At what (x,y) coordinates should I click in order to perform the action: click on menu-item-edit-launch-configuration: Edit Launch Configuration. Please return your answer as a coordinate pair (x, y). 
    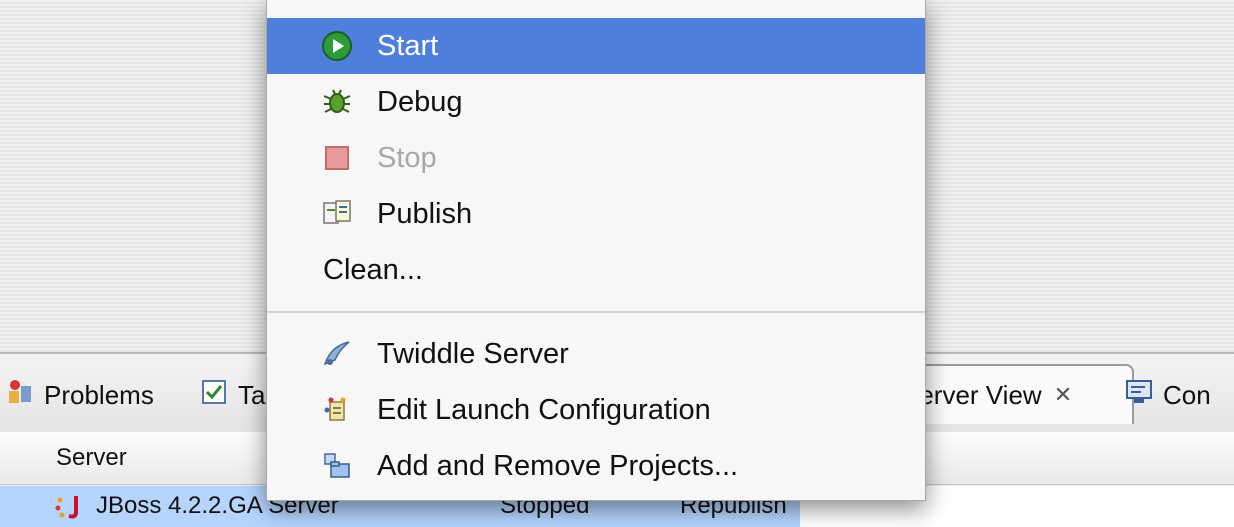
    Looking at the image, I should click on (596, 410).